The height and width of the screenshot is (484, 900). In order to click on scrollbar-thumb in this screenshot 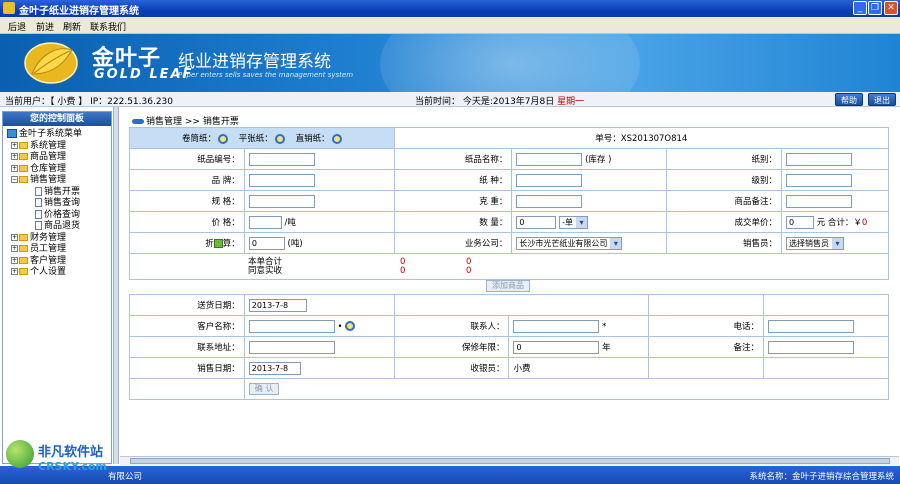, I will do `click(510, 461)`.